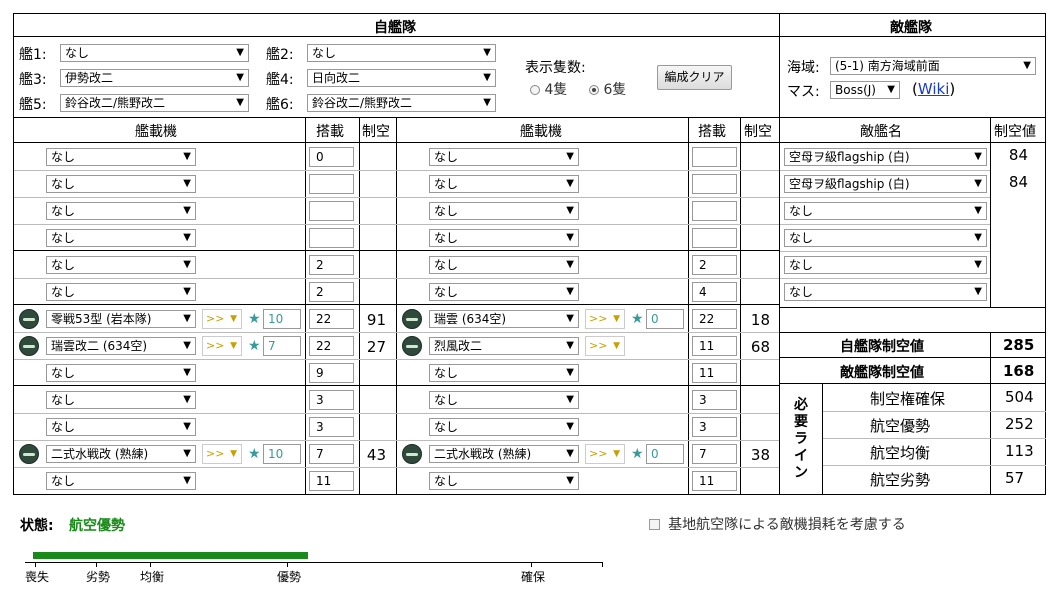  Describe the element at coordinates (401, 103) in the screenshot. I see `ship-select-6: 鈴谷改二/熊野改二 ▼` at that location.